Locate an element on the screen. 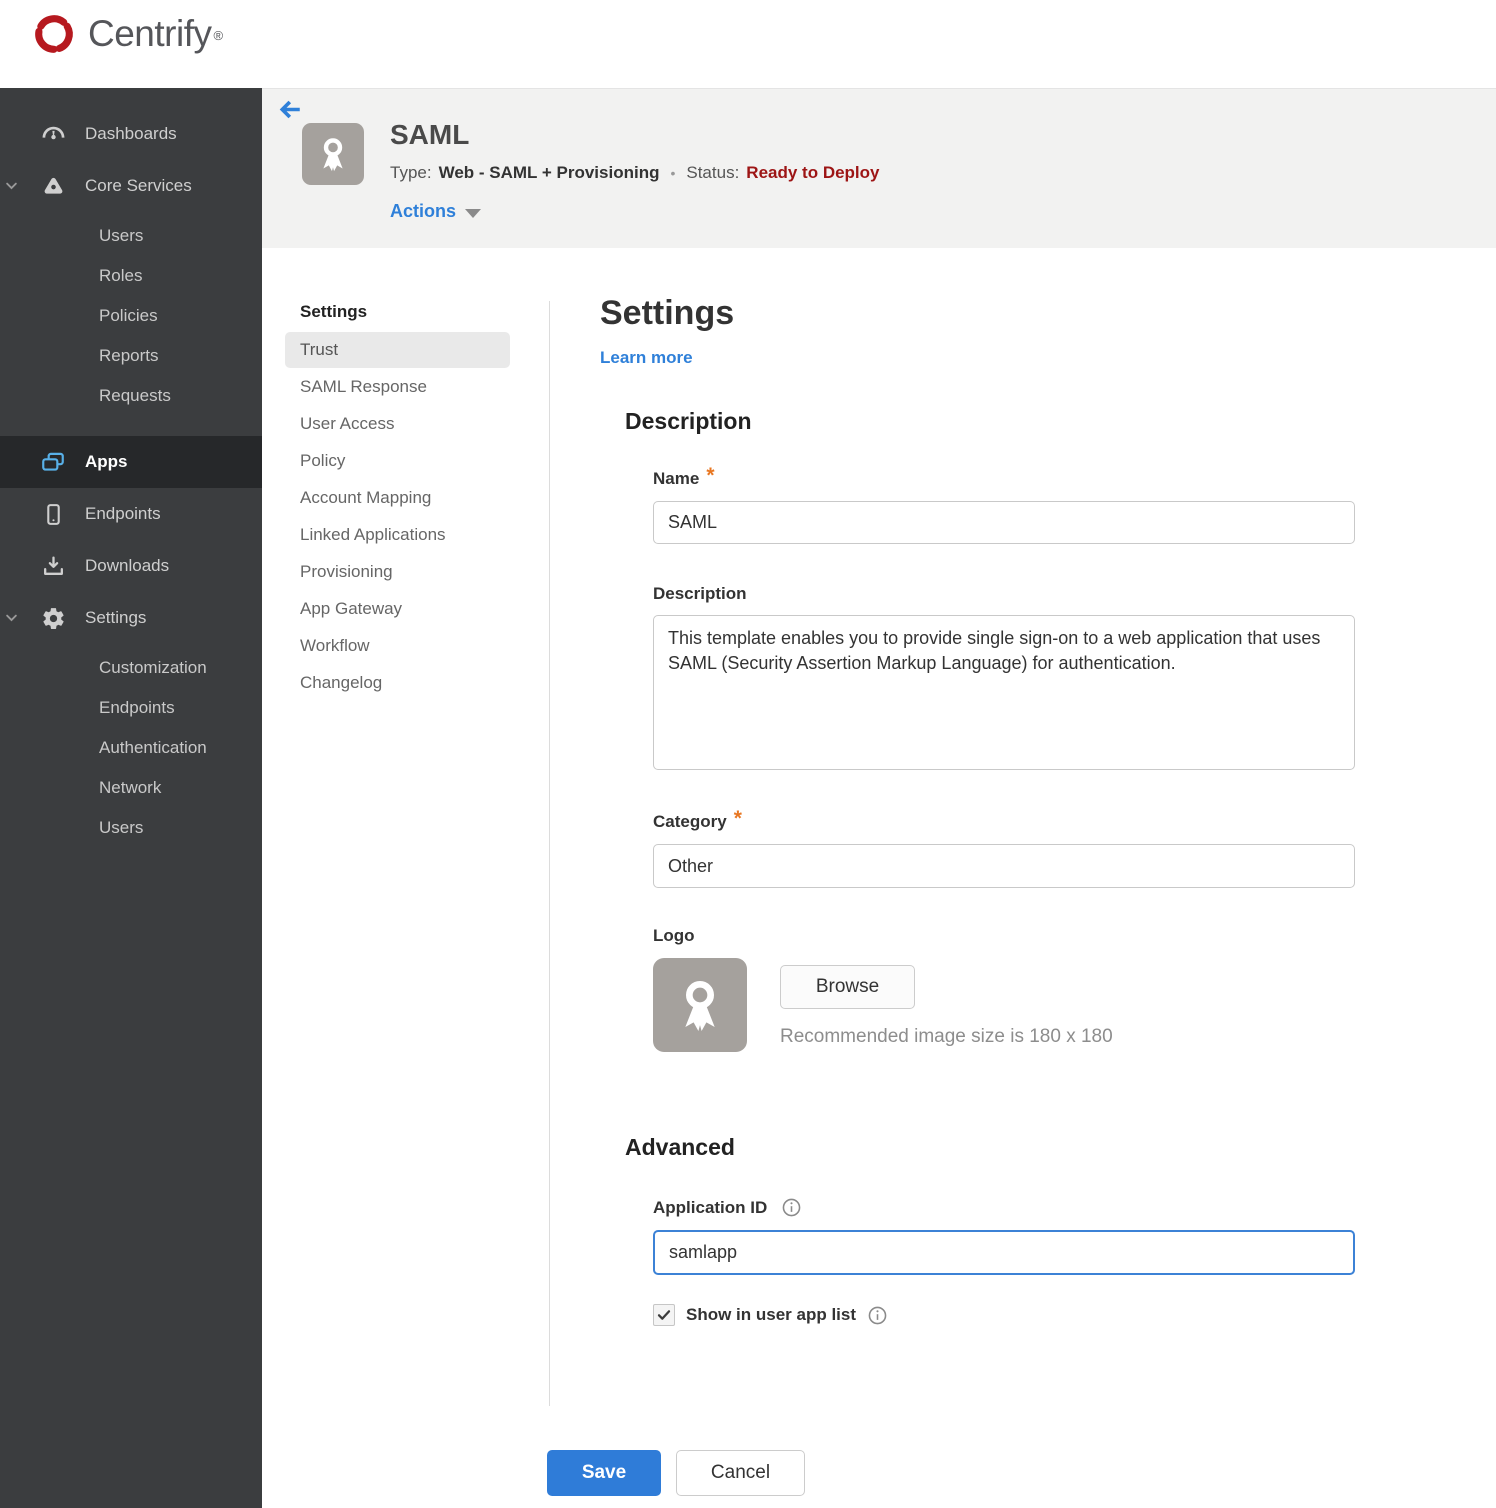 Image resolution: width=1496 pixels, height=1508 pixels. centrify-logo: Centrify ® is located at coordinates (126, 34).